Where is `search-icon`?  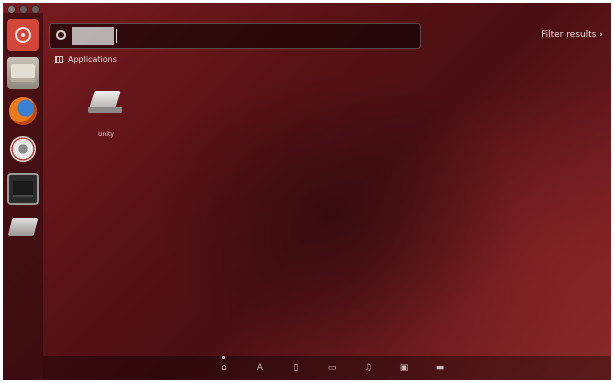
search-icon is located at coordinates (61, 35).